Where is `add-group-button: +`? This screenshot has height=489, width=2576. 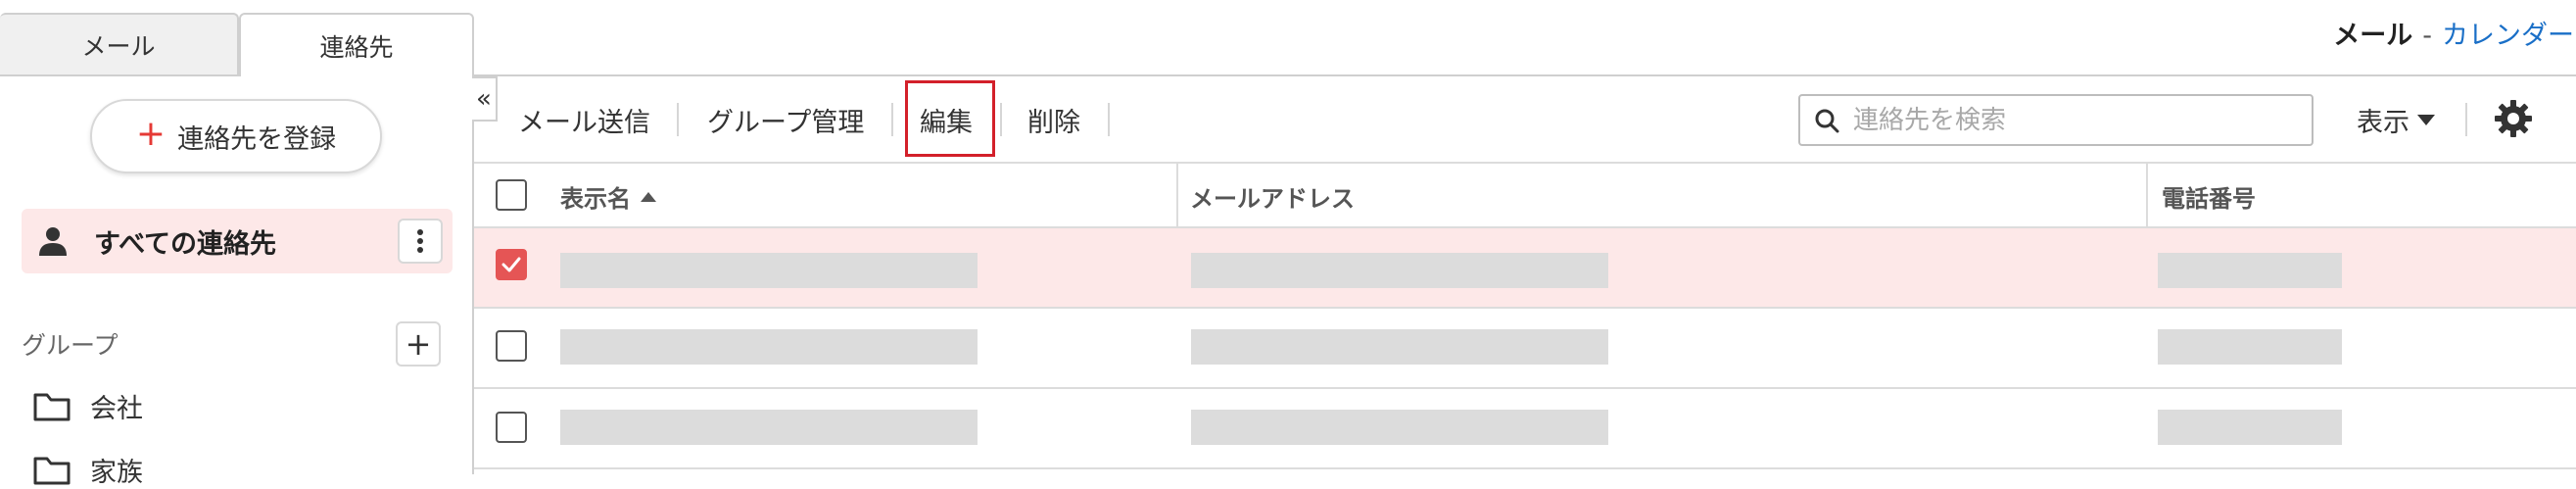 add-group-button: + is located at coordinates (419, 344).